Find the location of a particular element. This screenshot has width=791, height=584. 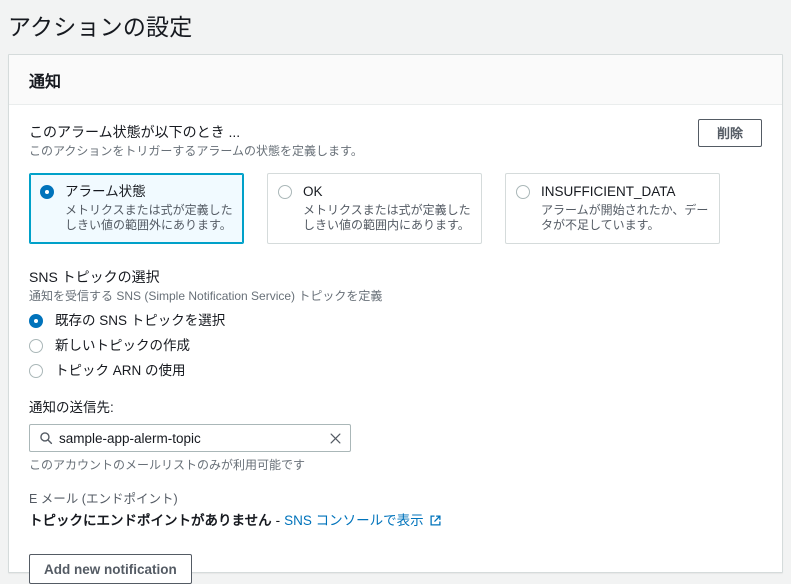

destination-help-text: このアカウントのメールリストのみが利用可能です is located at coordinates (167, 465).